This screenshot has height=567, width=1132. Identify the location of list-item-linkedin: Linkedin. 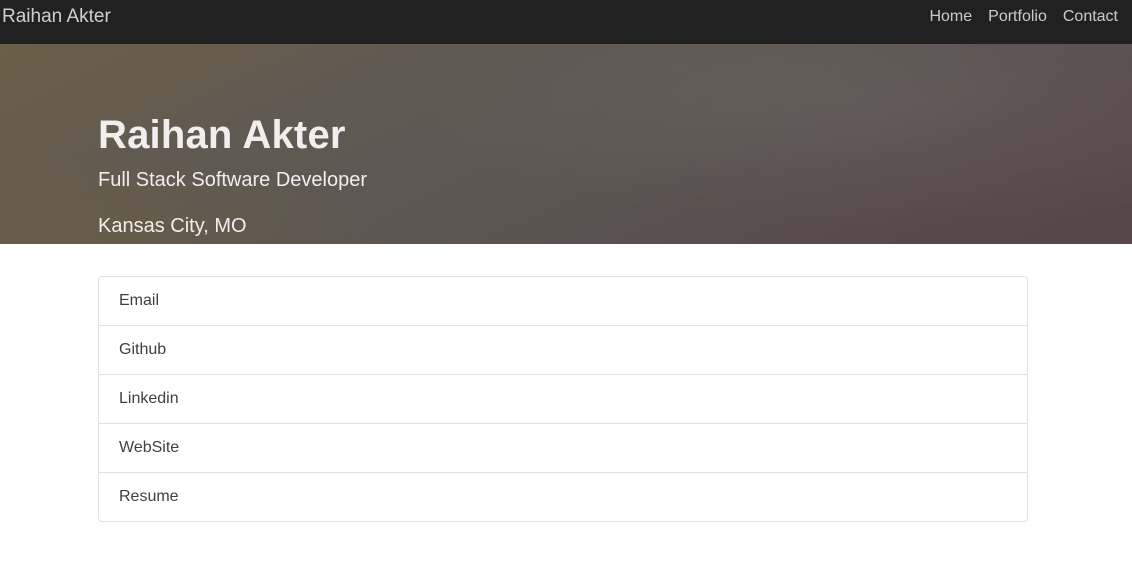
(563, 399).